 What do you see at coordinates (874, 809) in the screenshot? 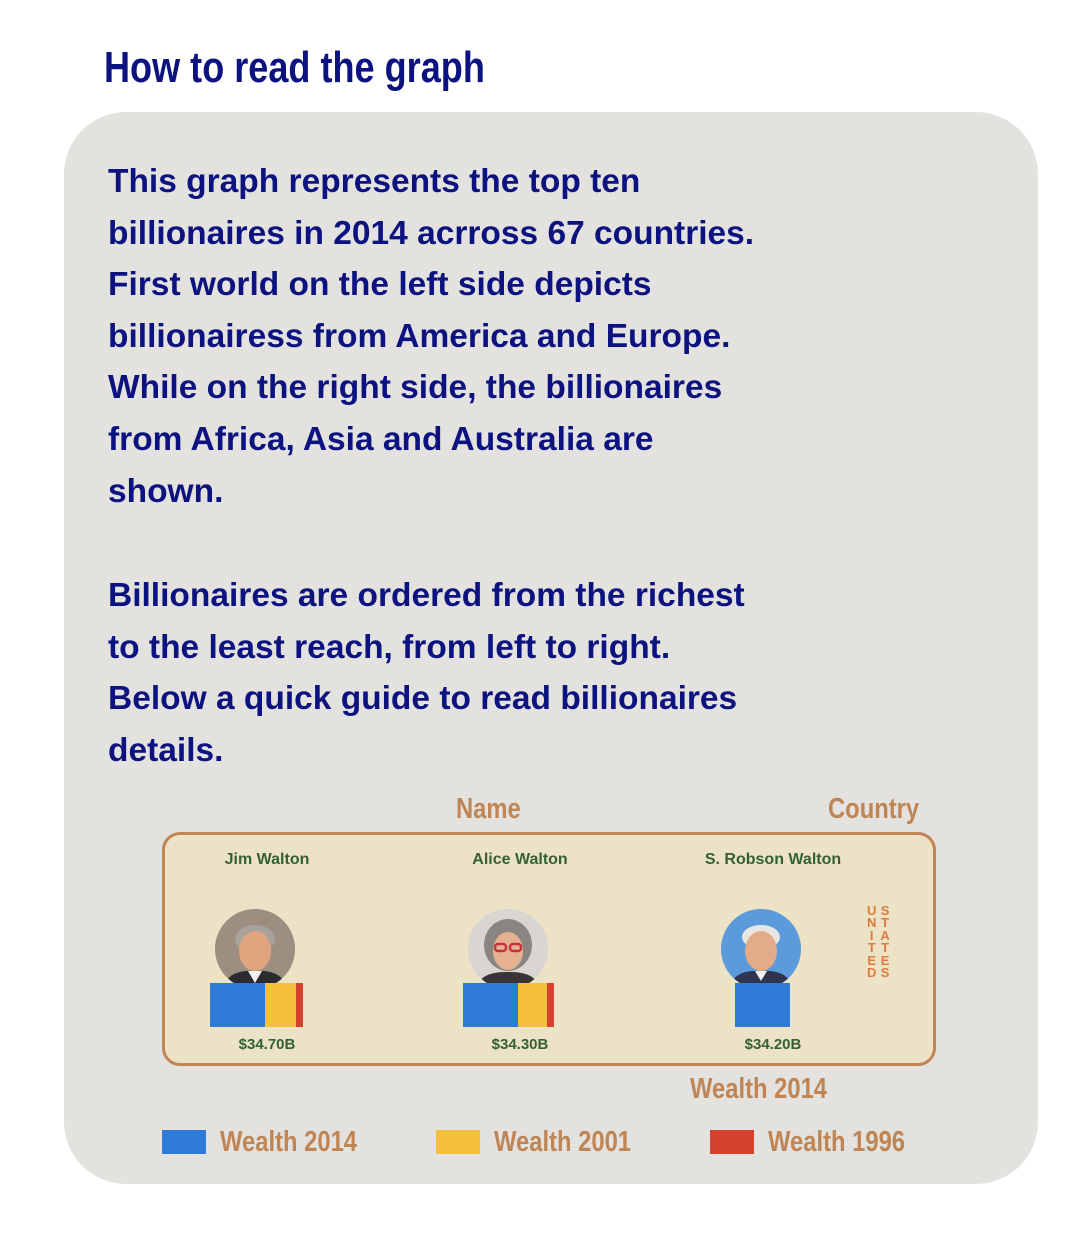
I see `annotation-country: Country` at bounding box center [874, 809].